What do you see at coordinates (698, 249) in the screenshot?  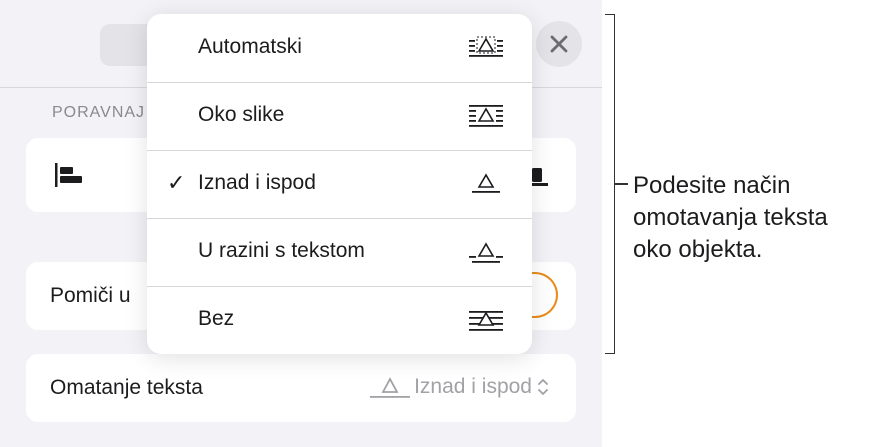 I see `callout-line: oko objekta.` at bounding box center [698, 249].